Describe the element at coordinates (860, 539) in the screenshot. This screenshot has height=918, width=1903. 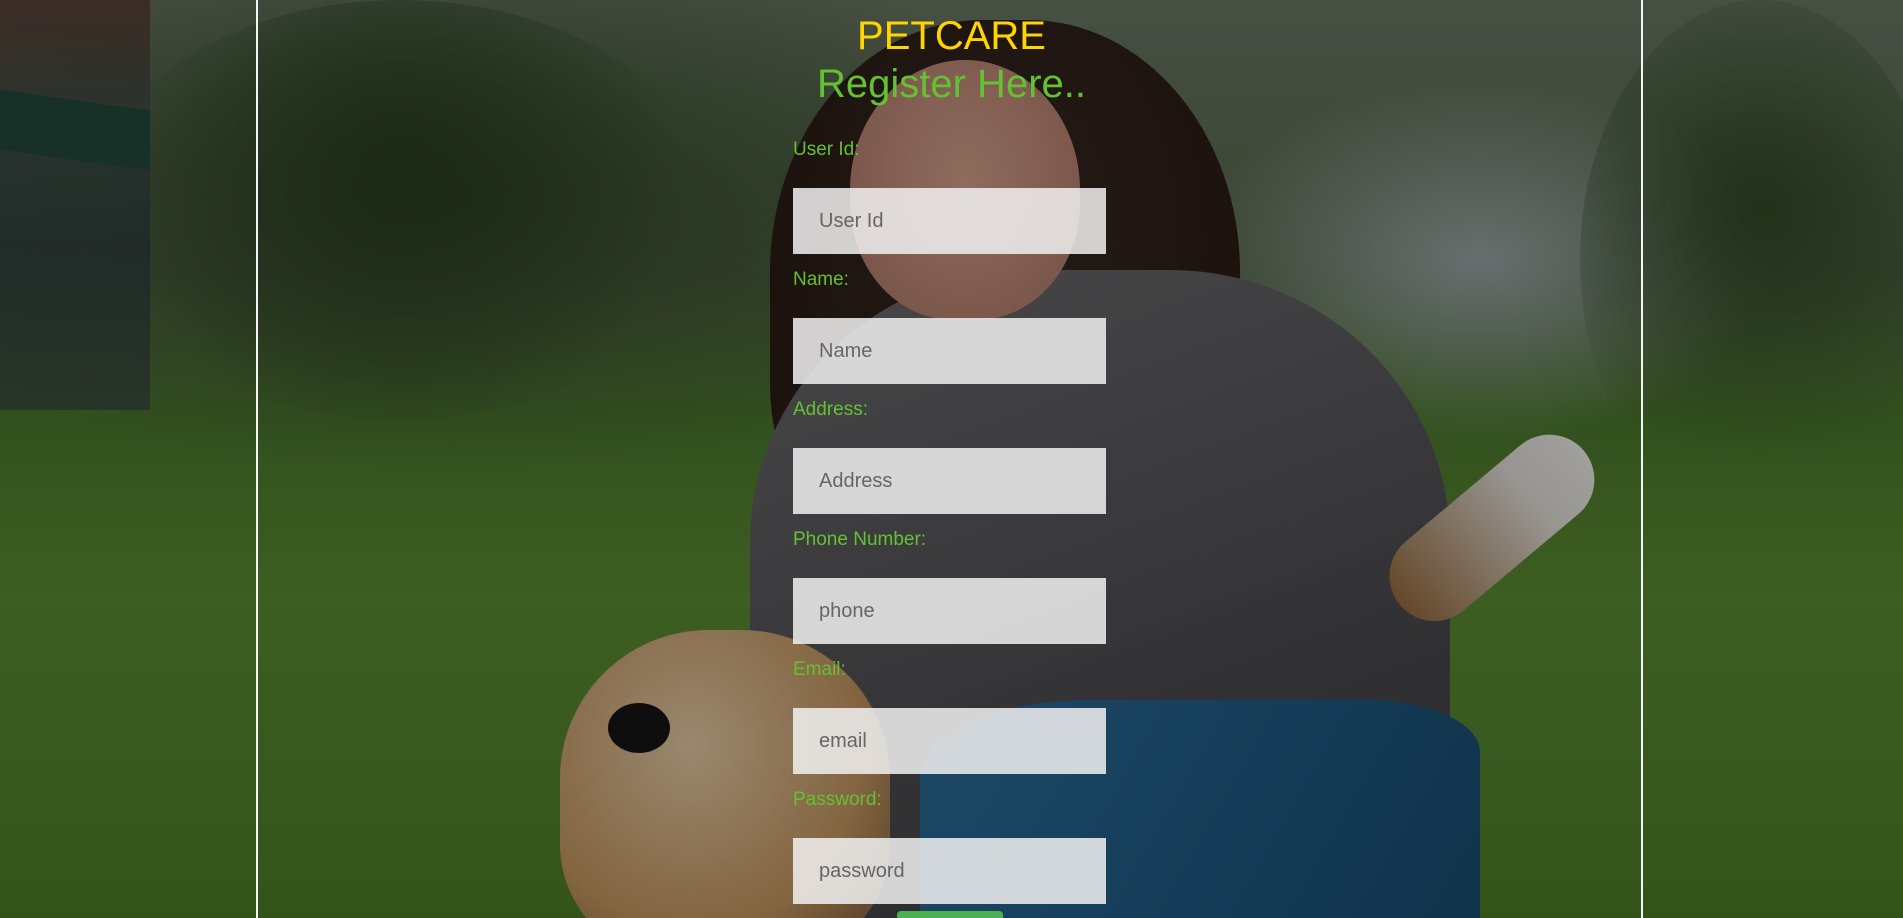
I see `phone-label: Phone Number:` at that location.